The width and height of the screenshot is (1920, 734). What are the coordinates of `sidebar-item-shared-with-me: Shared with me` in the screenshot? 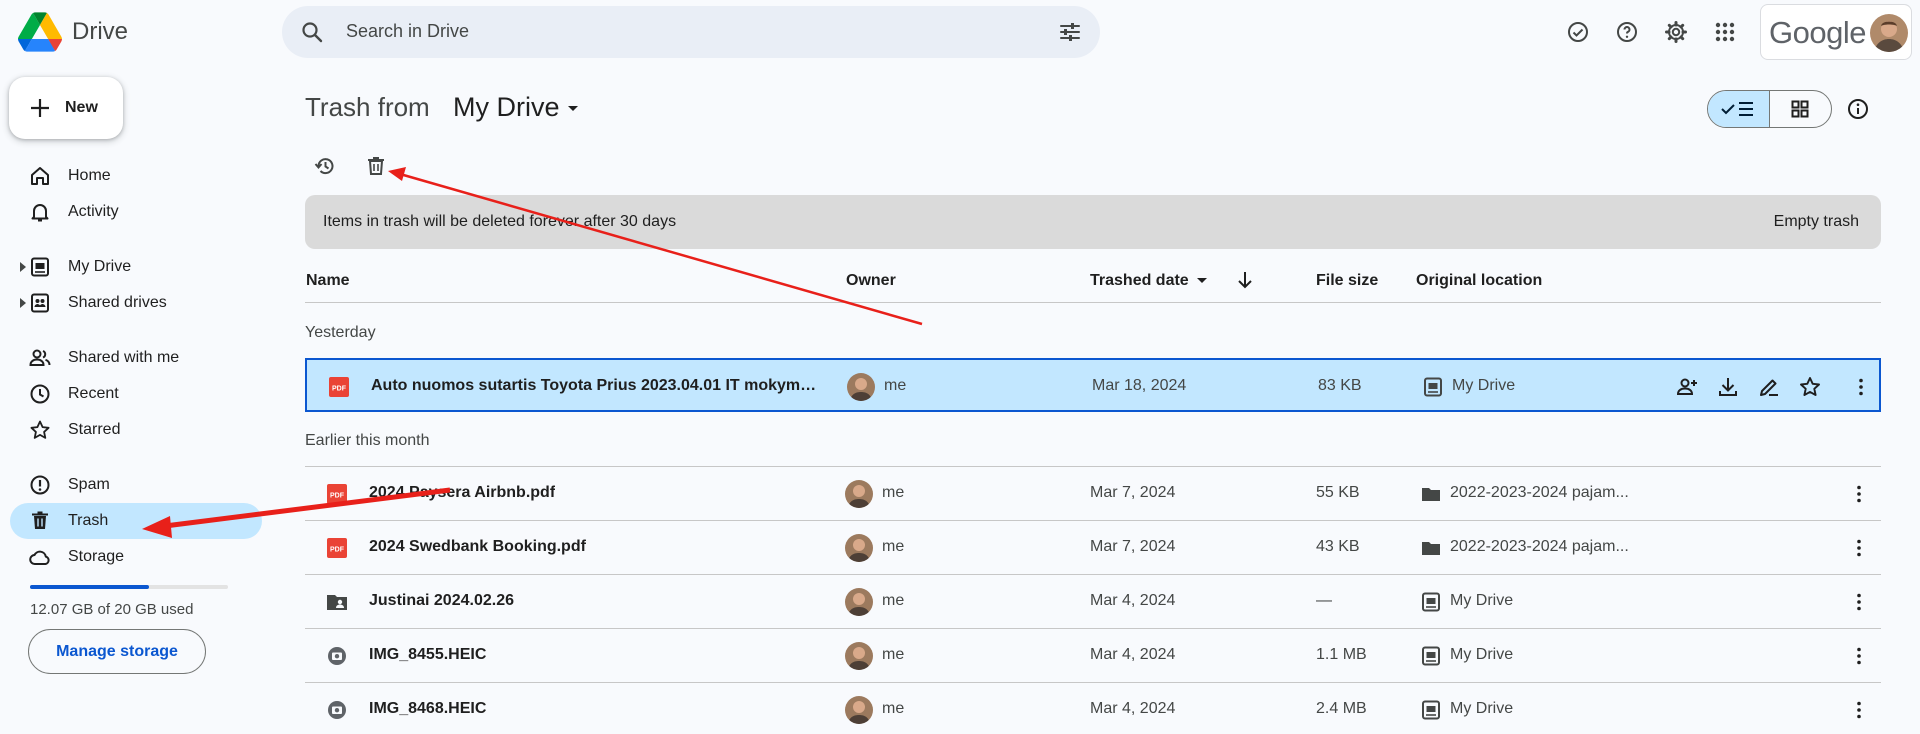 It's located at (136, 358).